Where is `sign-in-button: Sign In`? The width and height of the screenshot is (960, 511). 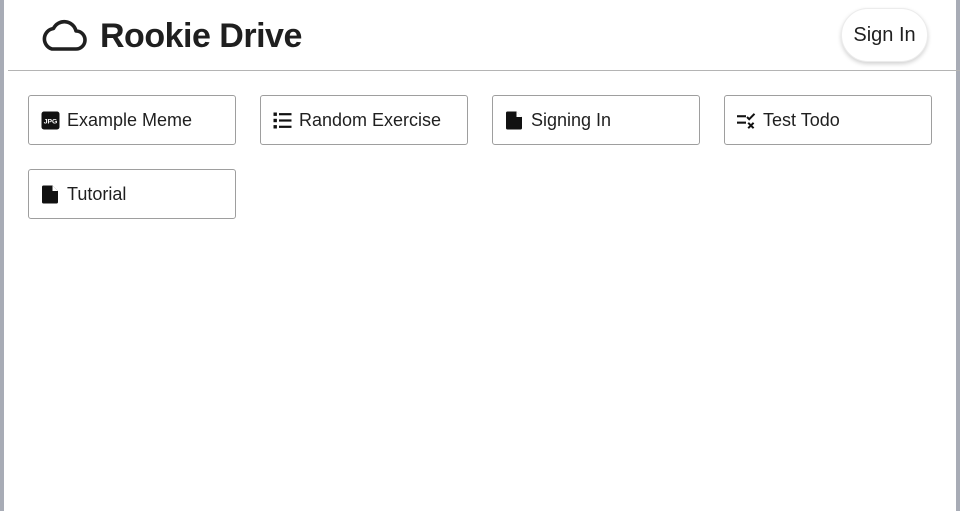 sign-in-button: Sign In is located at coordinates (884, 35).